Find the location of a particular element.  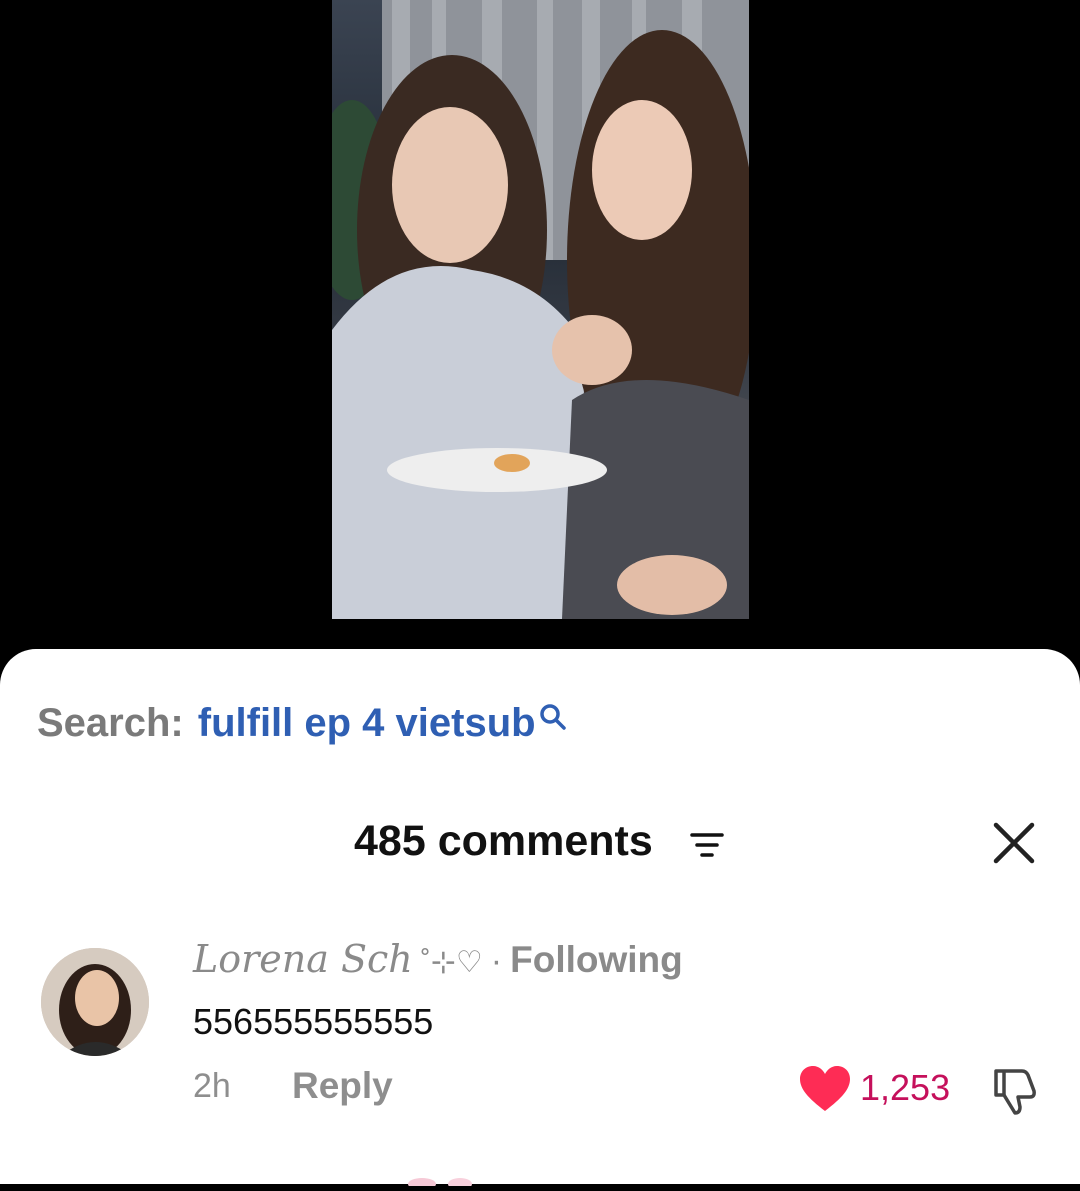

comments-count-title: 485 comments is located at coordinates (503, 841).